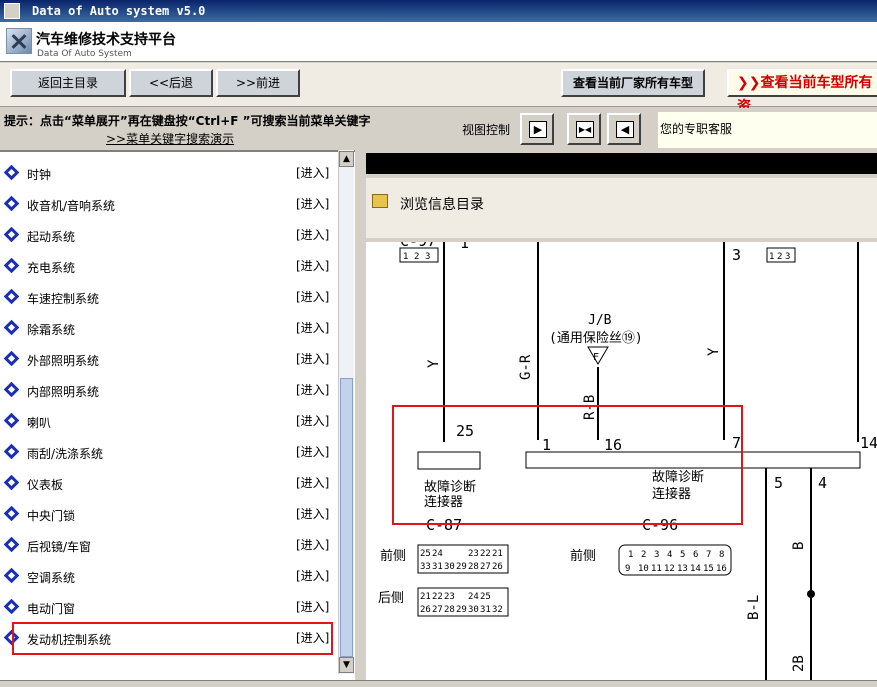 The width and height of the screenshot is (877, 687). Describe the element at coordinates (473, 610) in the screenshot. I see `c87-back-pin: 30` at that location.